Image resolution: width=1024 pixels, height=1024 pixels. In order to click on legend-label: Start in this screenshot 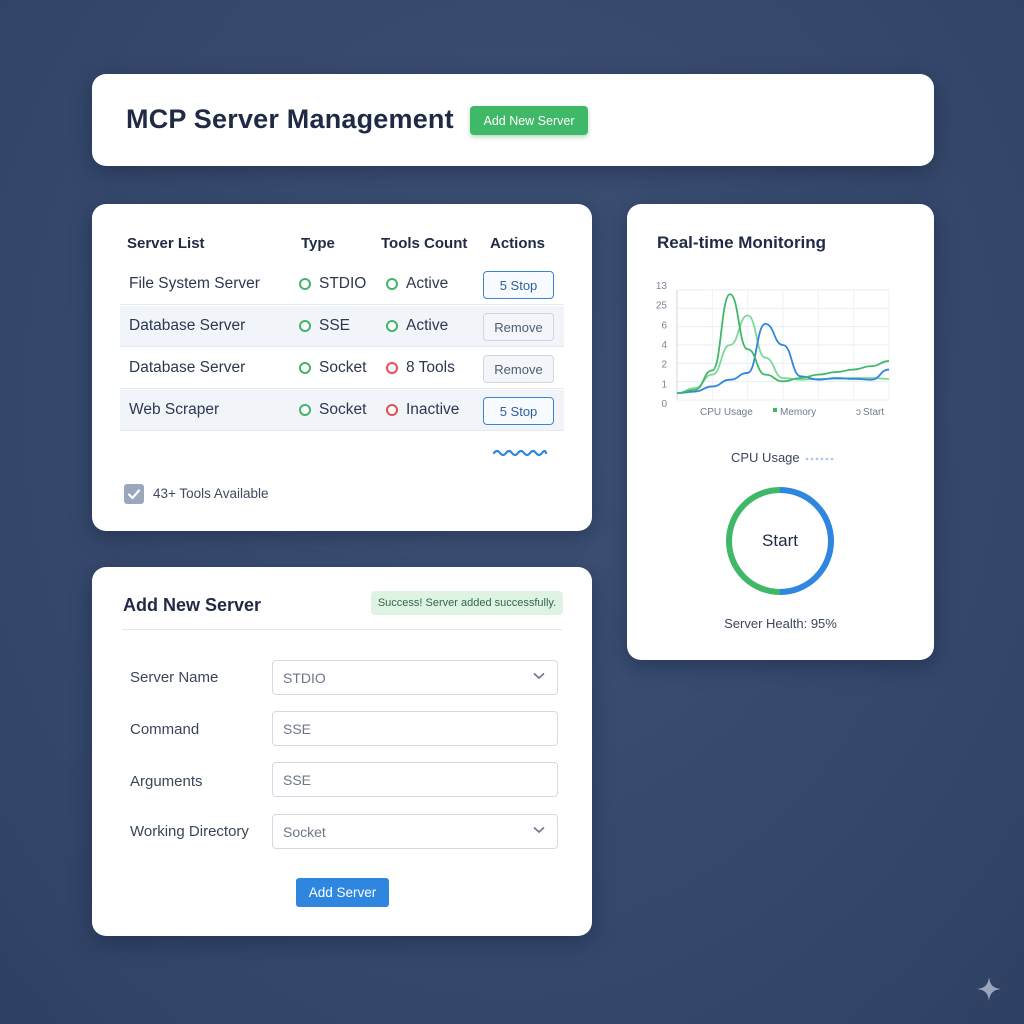, I will do `click(873, 412)`.